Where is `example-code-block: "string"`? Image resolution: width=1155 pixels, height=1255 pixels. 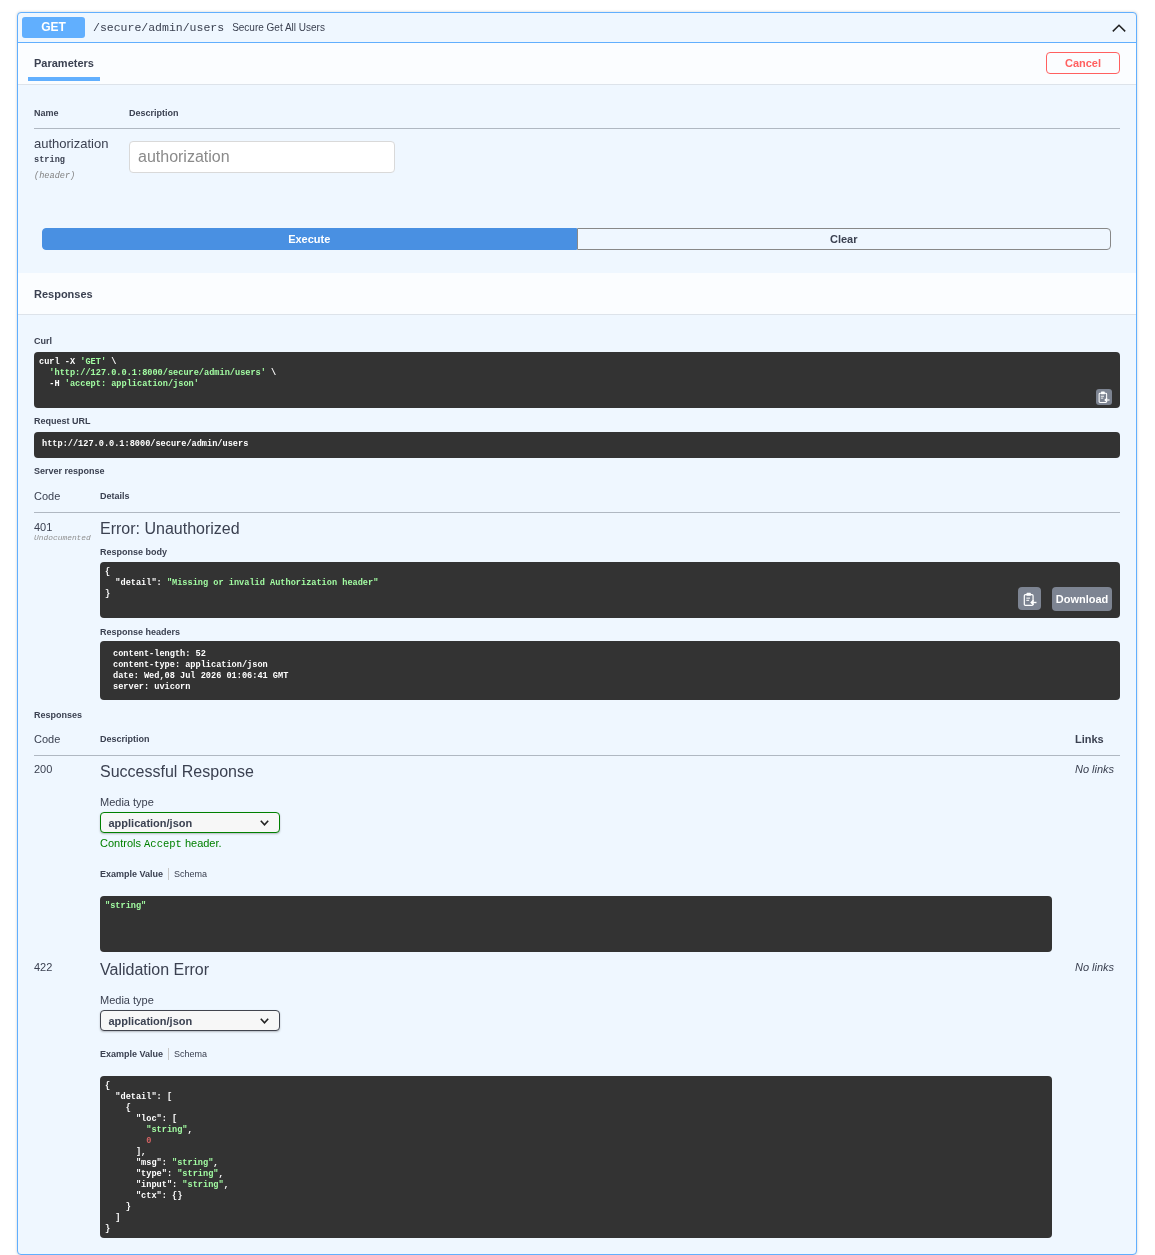
example-code-block: "string" is located at coordinates (576, 924).